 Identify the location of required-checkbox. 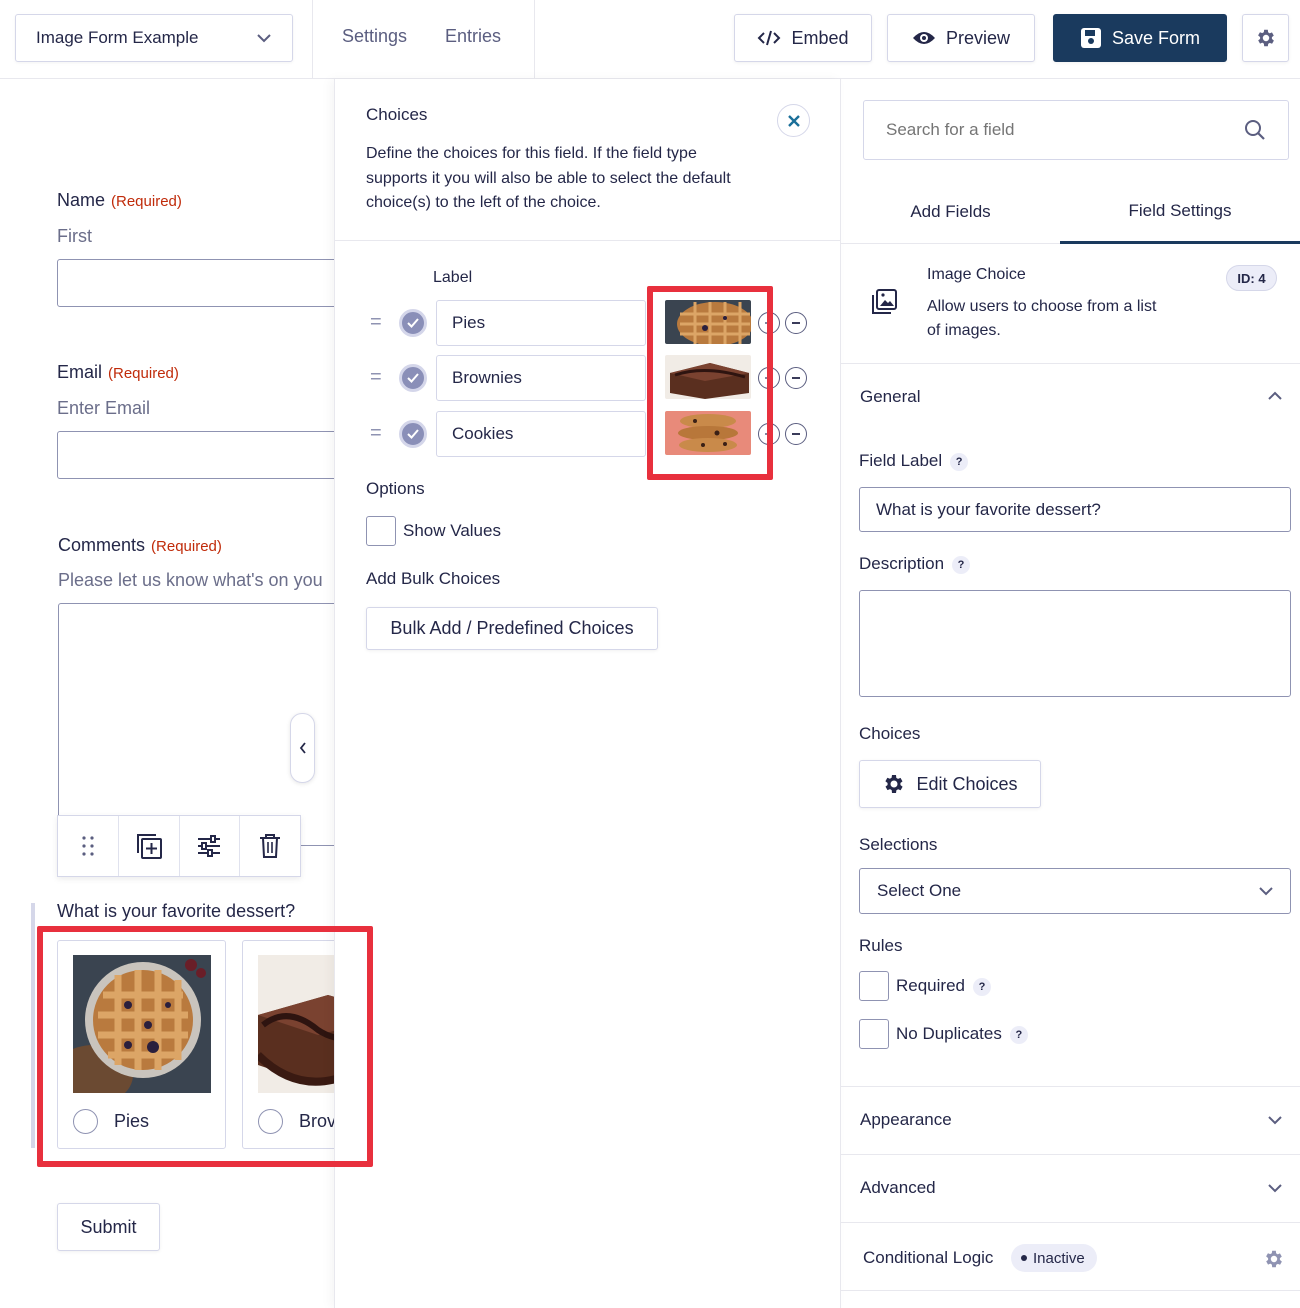
(874, 986).